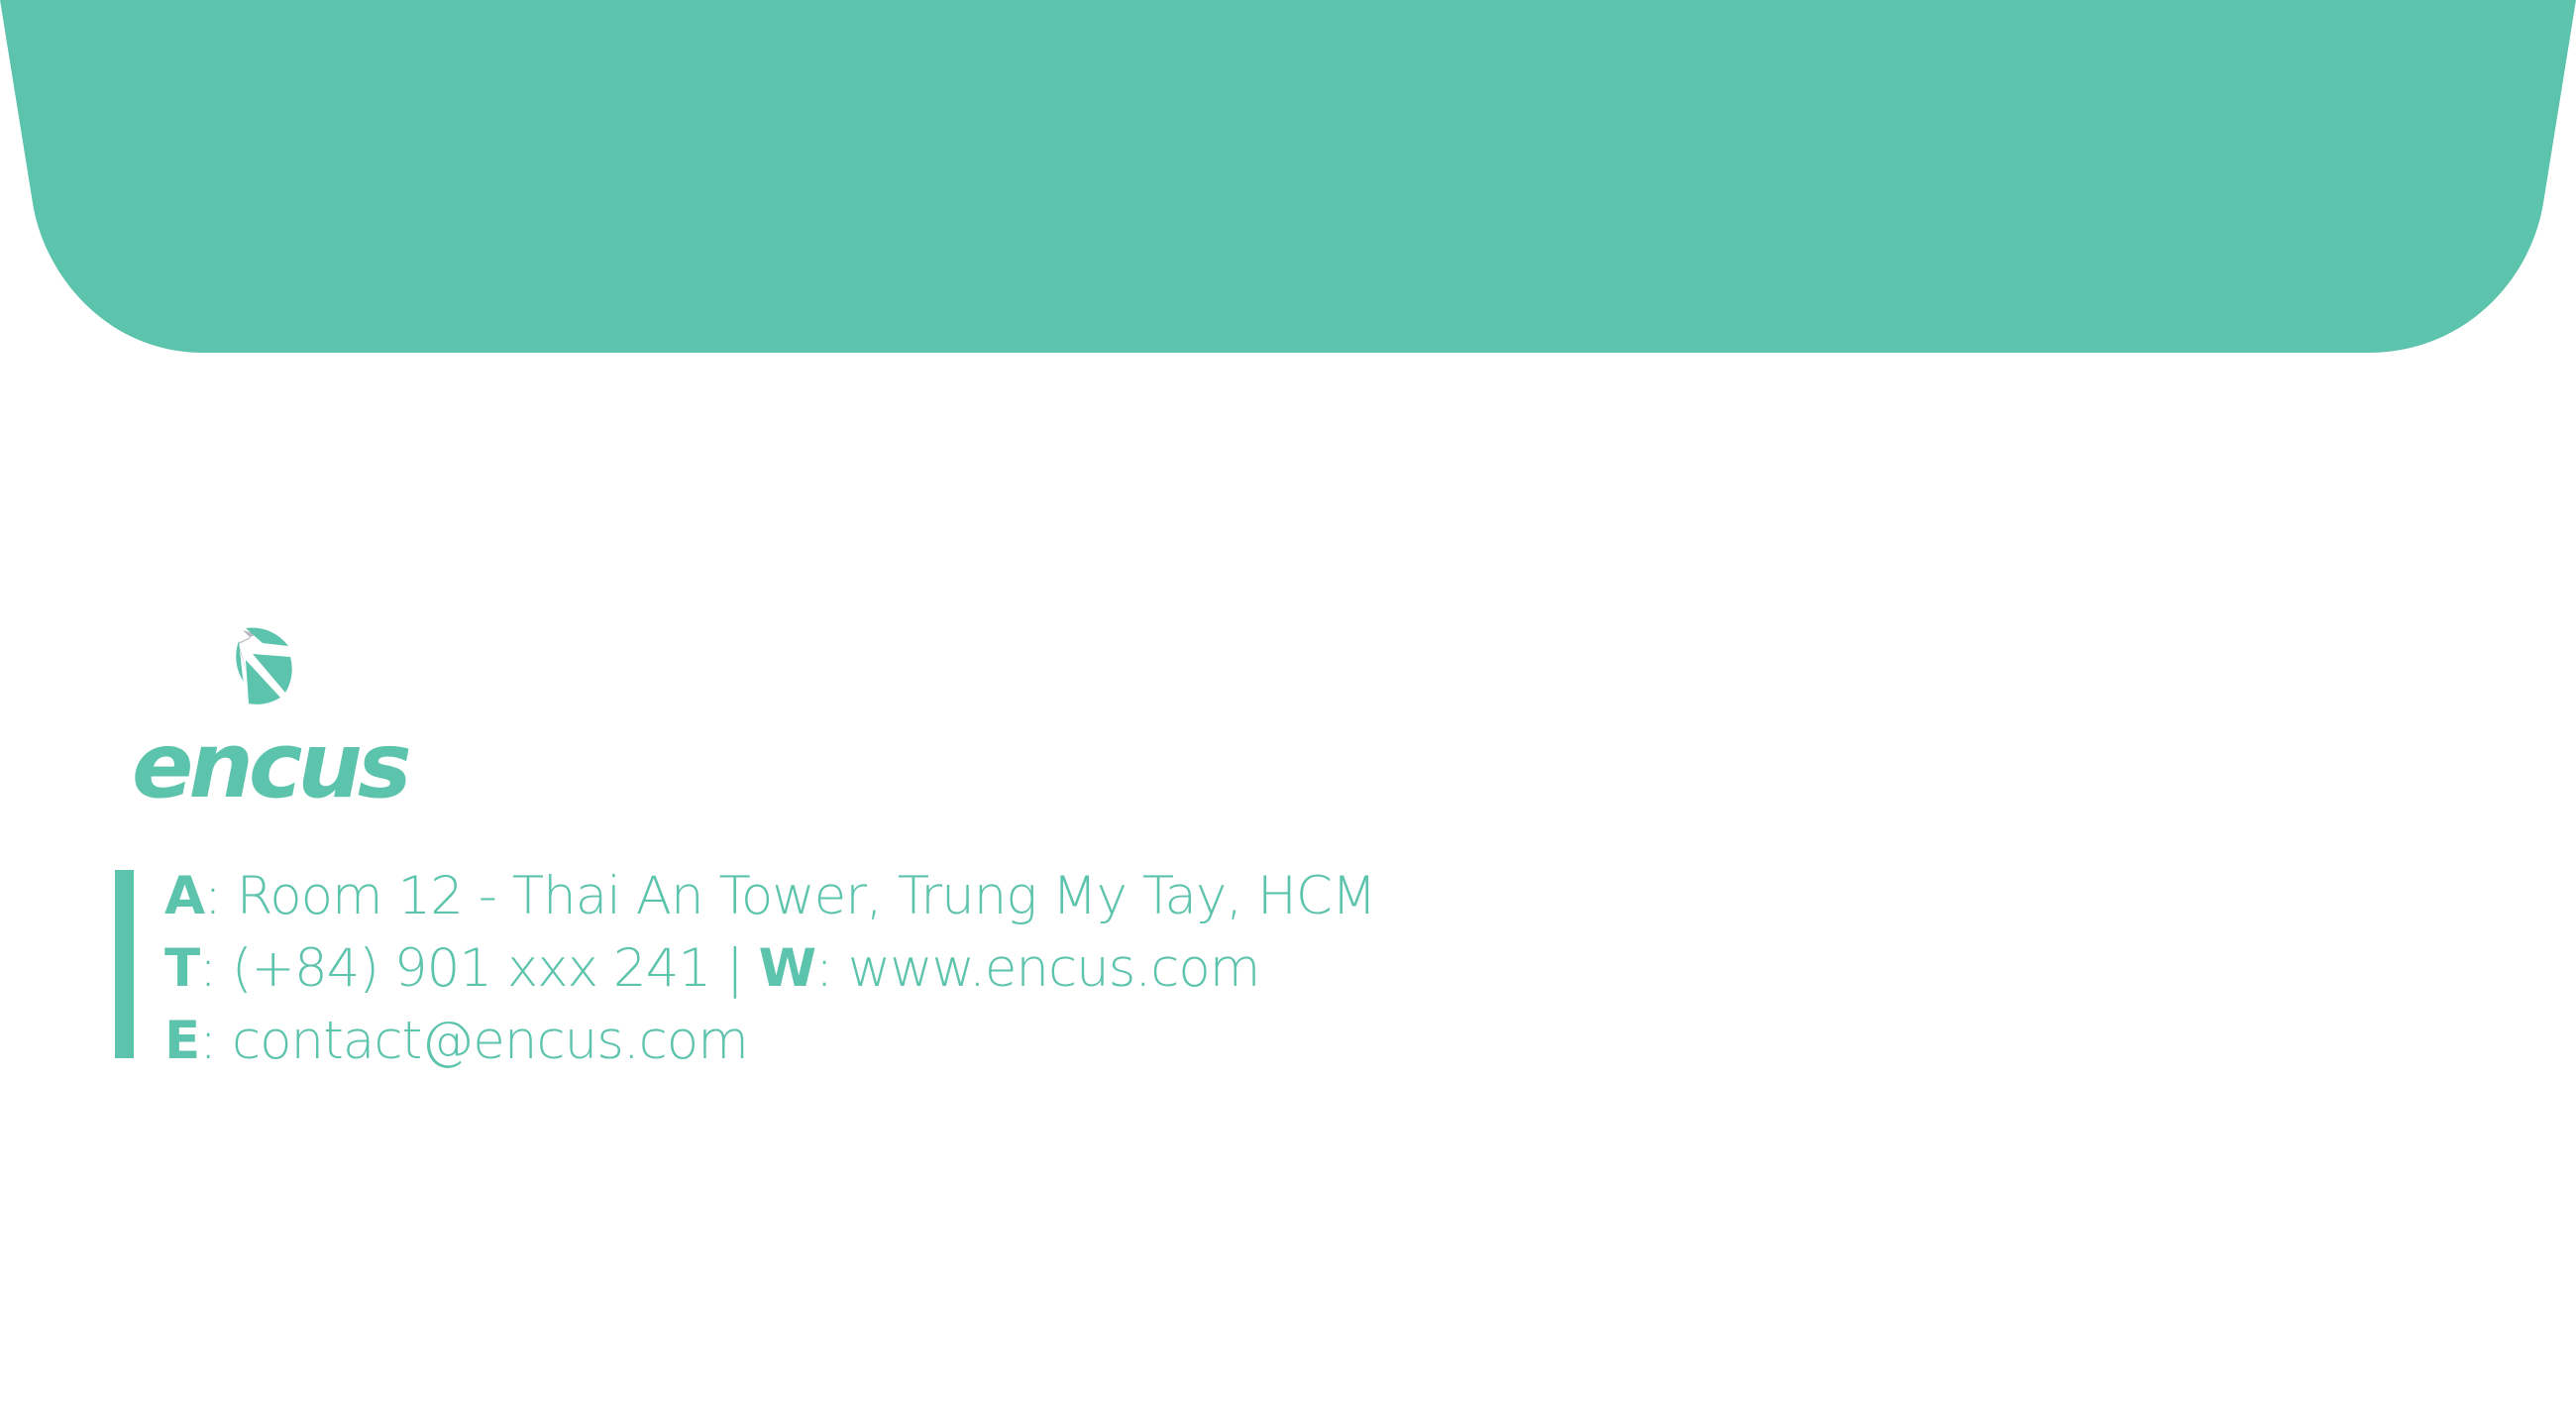  I want to click on website-link: www.encus.com, so click(1055, 968).